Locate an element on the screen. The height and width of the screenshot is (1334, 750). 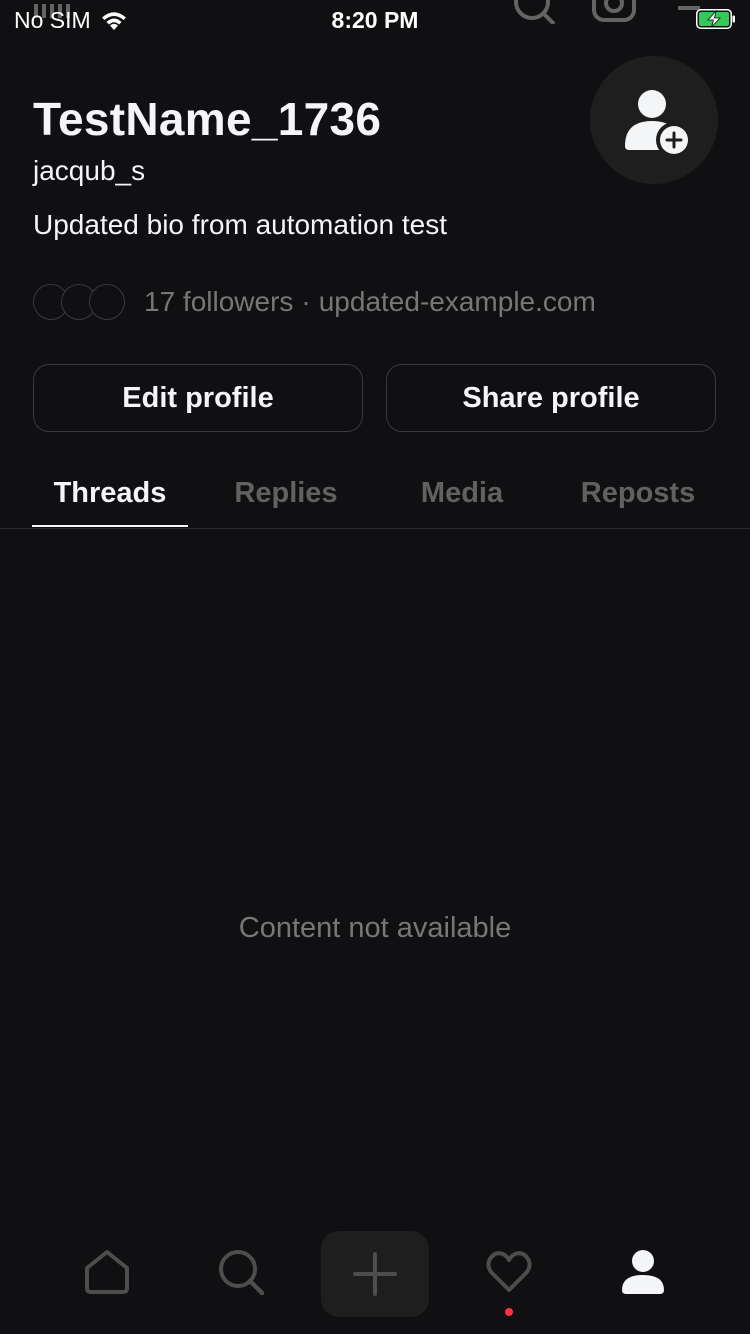
nav-search is located at coordinates (241, 1272).